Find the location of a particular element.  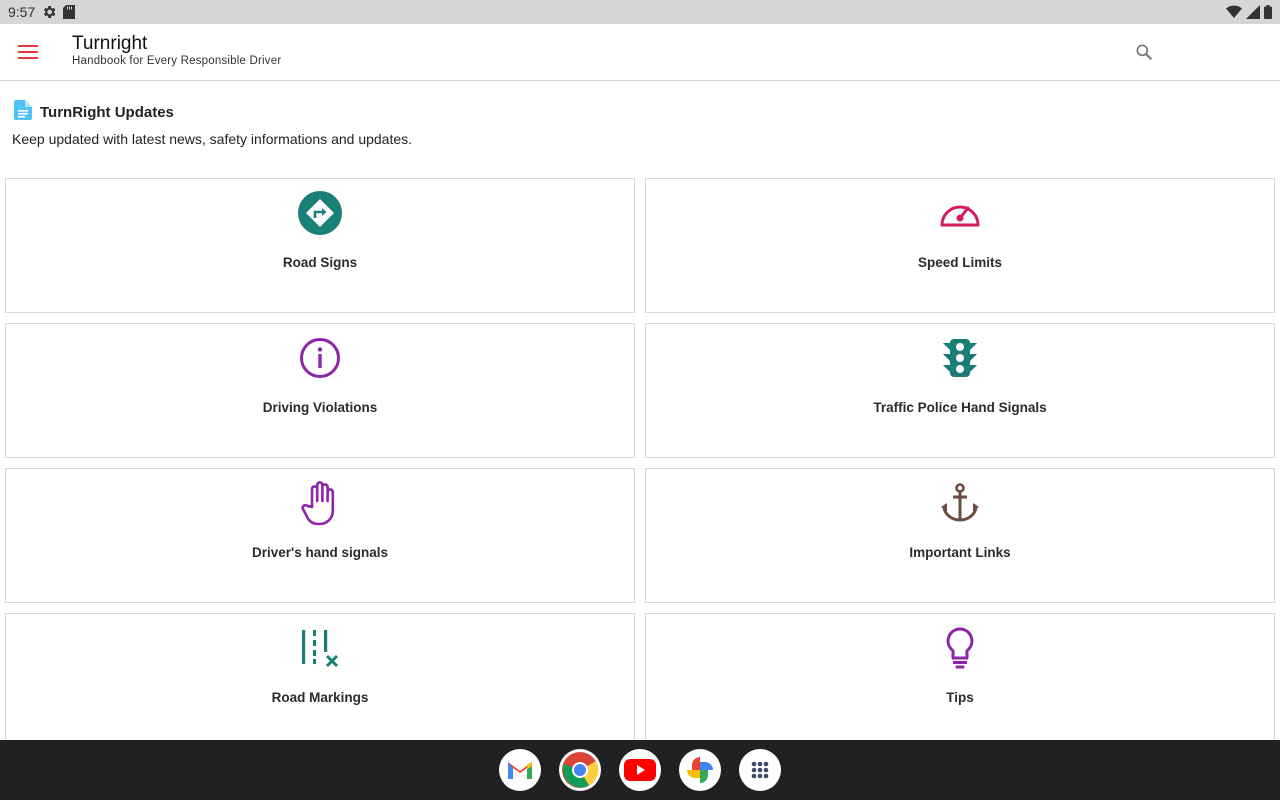

card-driving-violations: Driving Violations is located at coordinates (320, 390).